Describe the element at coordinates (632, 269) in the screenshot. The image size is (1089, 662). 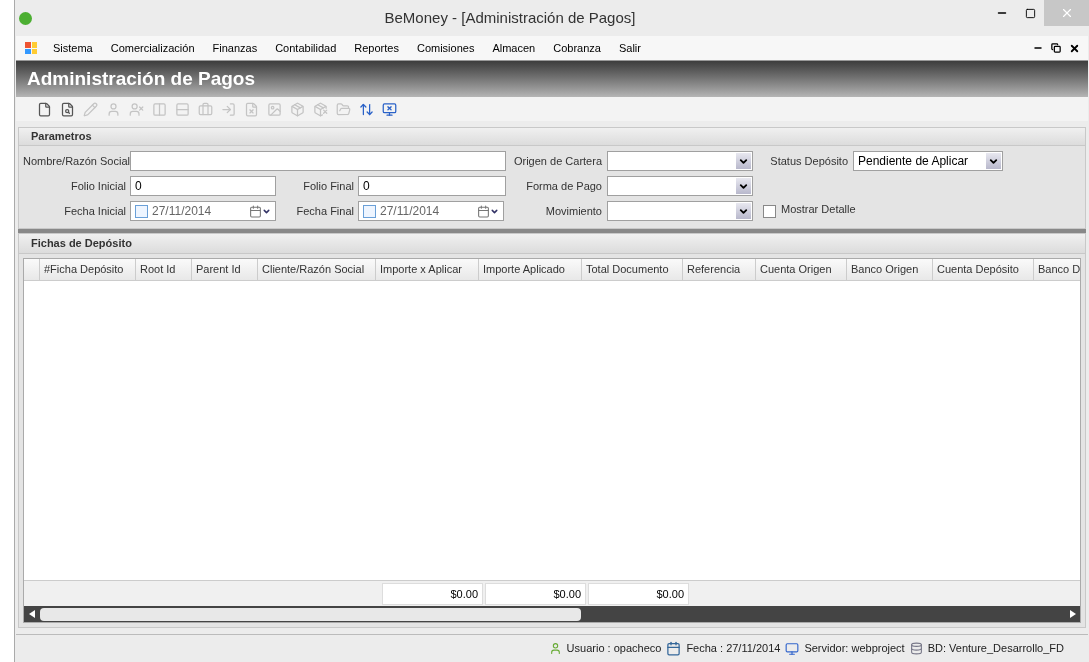
I see `column-header: Total Documento` at that location.